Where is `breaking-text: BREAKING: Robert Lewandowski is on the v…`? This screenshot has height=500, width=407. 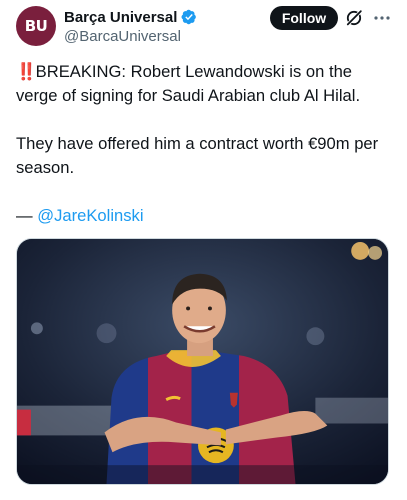 breaking-text: BREAKING: Robert Lewandowski is on the v… is located at coordinates (188, 83).